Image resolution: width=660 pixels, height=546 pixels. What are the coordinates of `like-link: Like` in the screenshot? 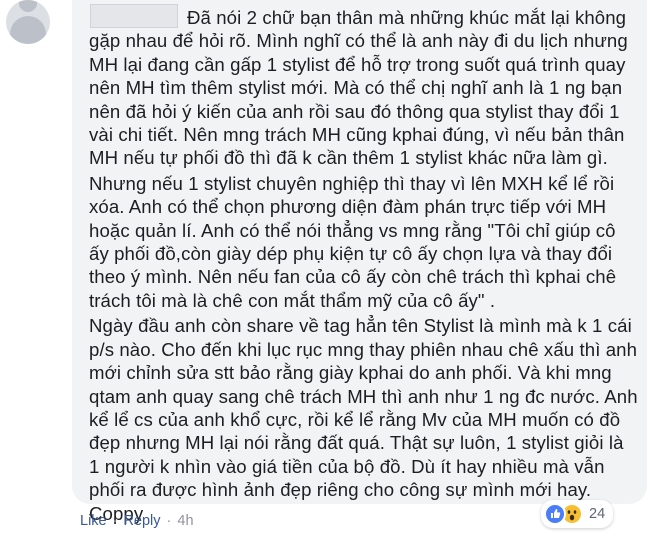 It's located at (93, 521).